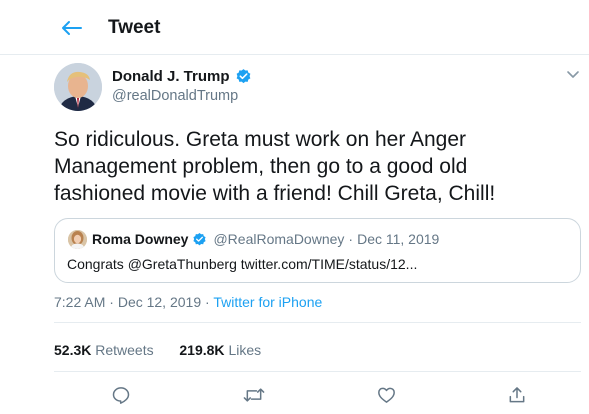 The width and height of the screenshot is (589, 414). Describe the element at coordinates (79, 302) in the screenshot. I see `tweet-time: 7:22 AM` at that location.